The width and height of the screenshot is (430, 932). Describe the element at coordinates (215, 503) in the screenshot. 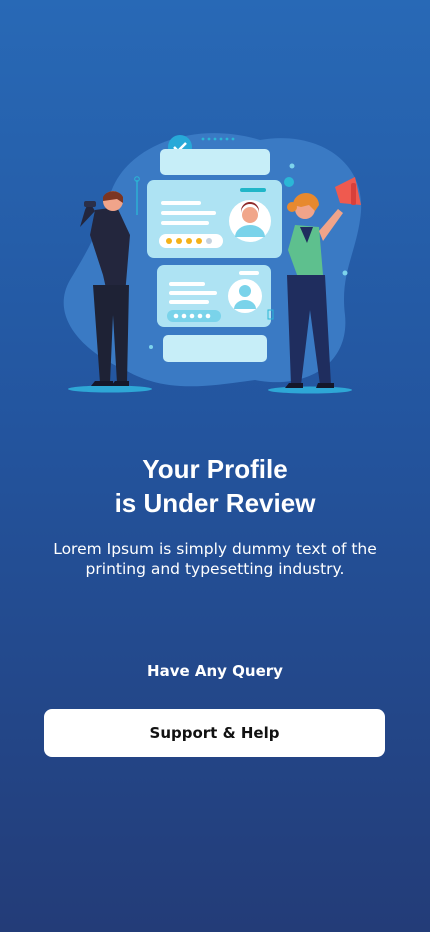

I see `title-line-2: is Under Review` at that location.